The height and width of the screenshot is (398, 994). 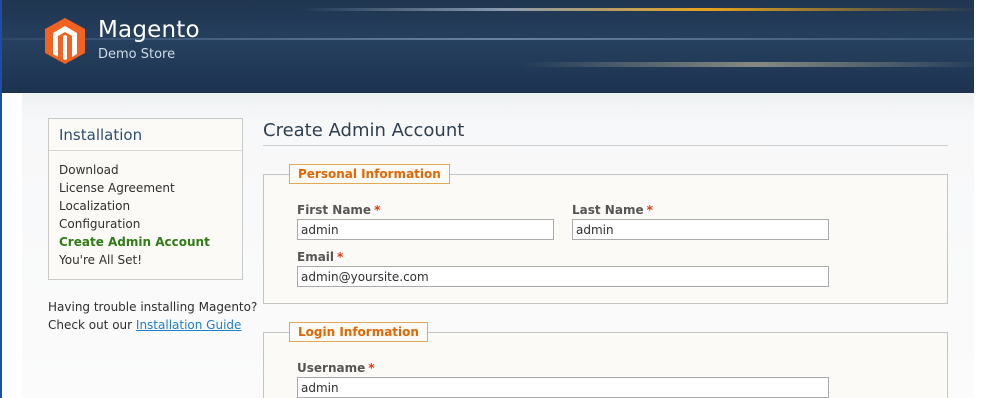 What do you see at coordinates (612, 210) in the screenshot?
I see `last-name-label: Last Name *` at bounding box center [612, 210].